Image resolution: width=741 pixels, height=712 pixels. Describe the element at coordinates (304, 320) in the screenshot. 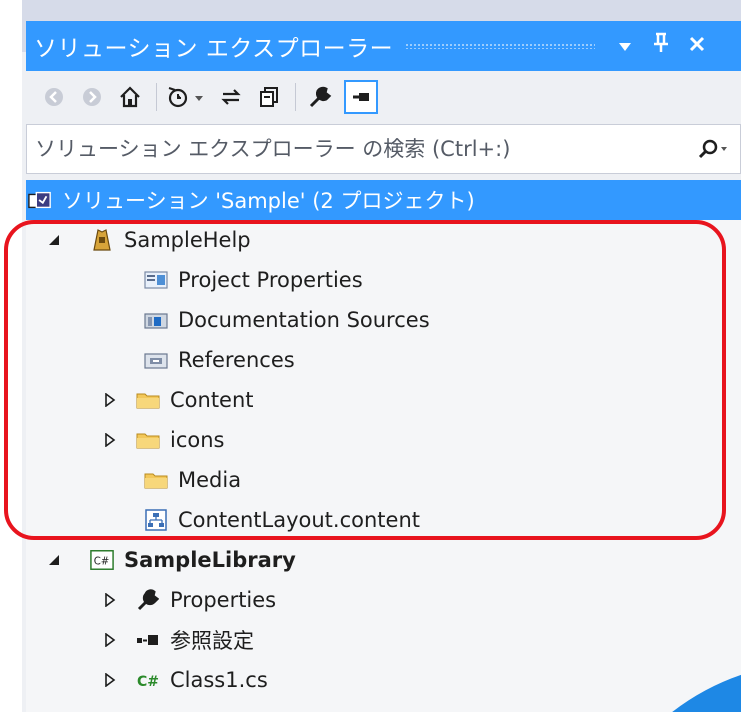

I see `tree-label: Documentation Sources` at that location.